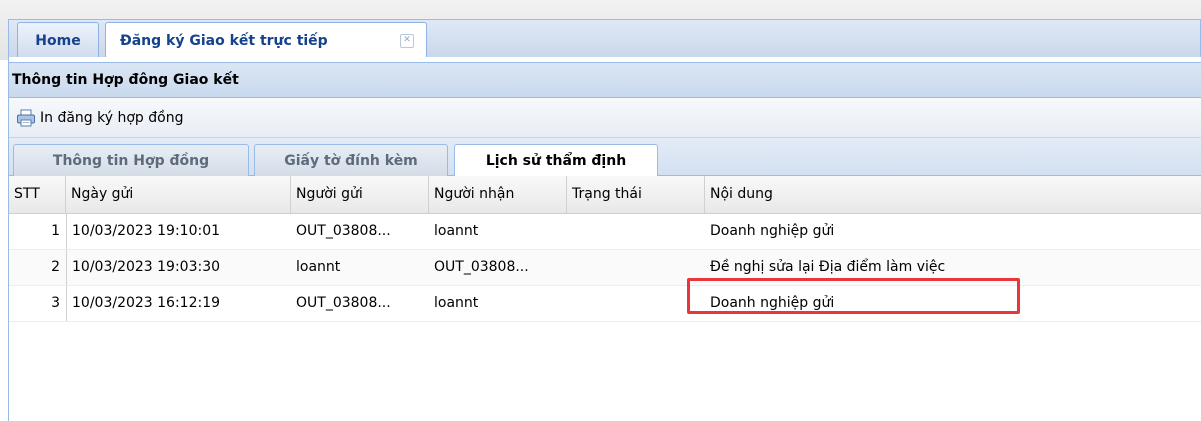  I want to click on outer-tab-bar: Home Đăng ký Giao kết trực tiếp ✕, so click(600, 30).